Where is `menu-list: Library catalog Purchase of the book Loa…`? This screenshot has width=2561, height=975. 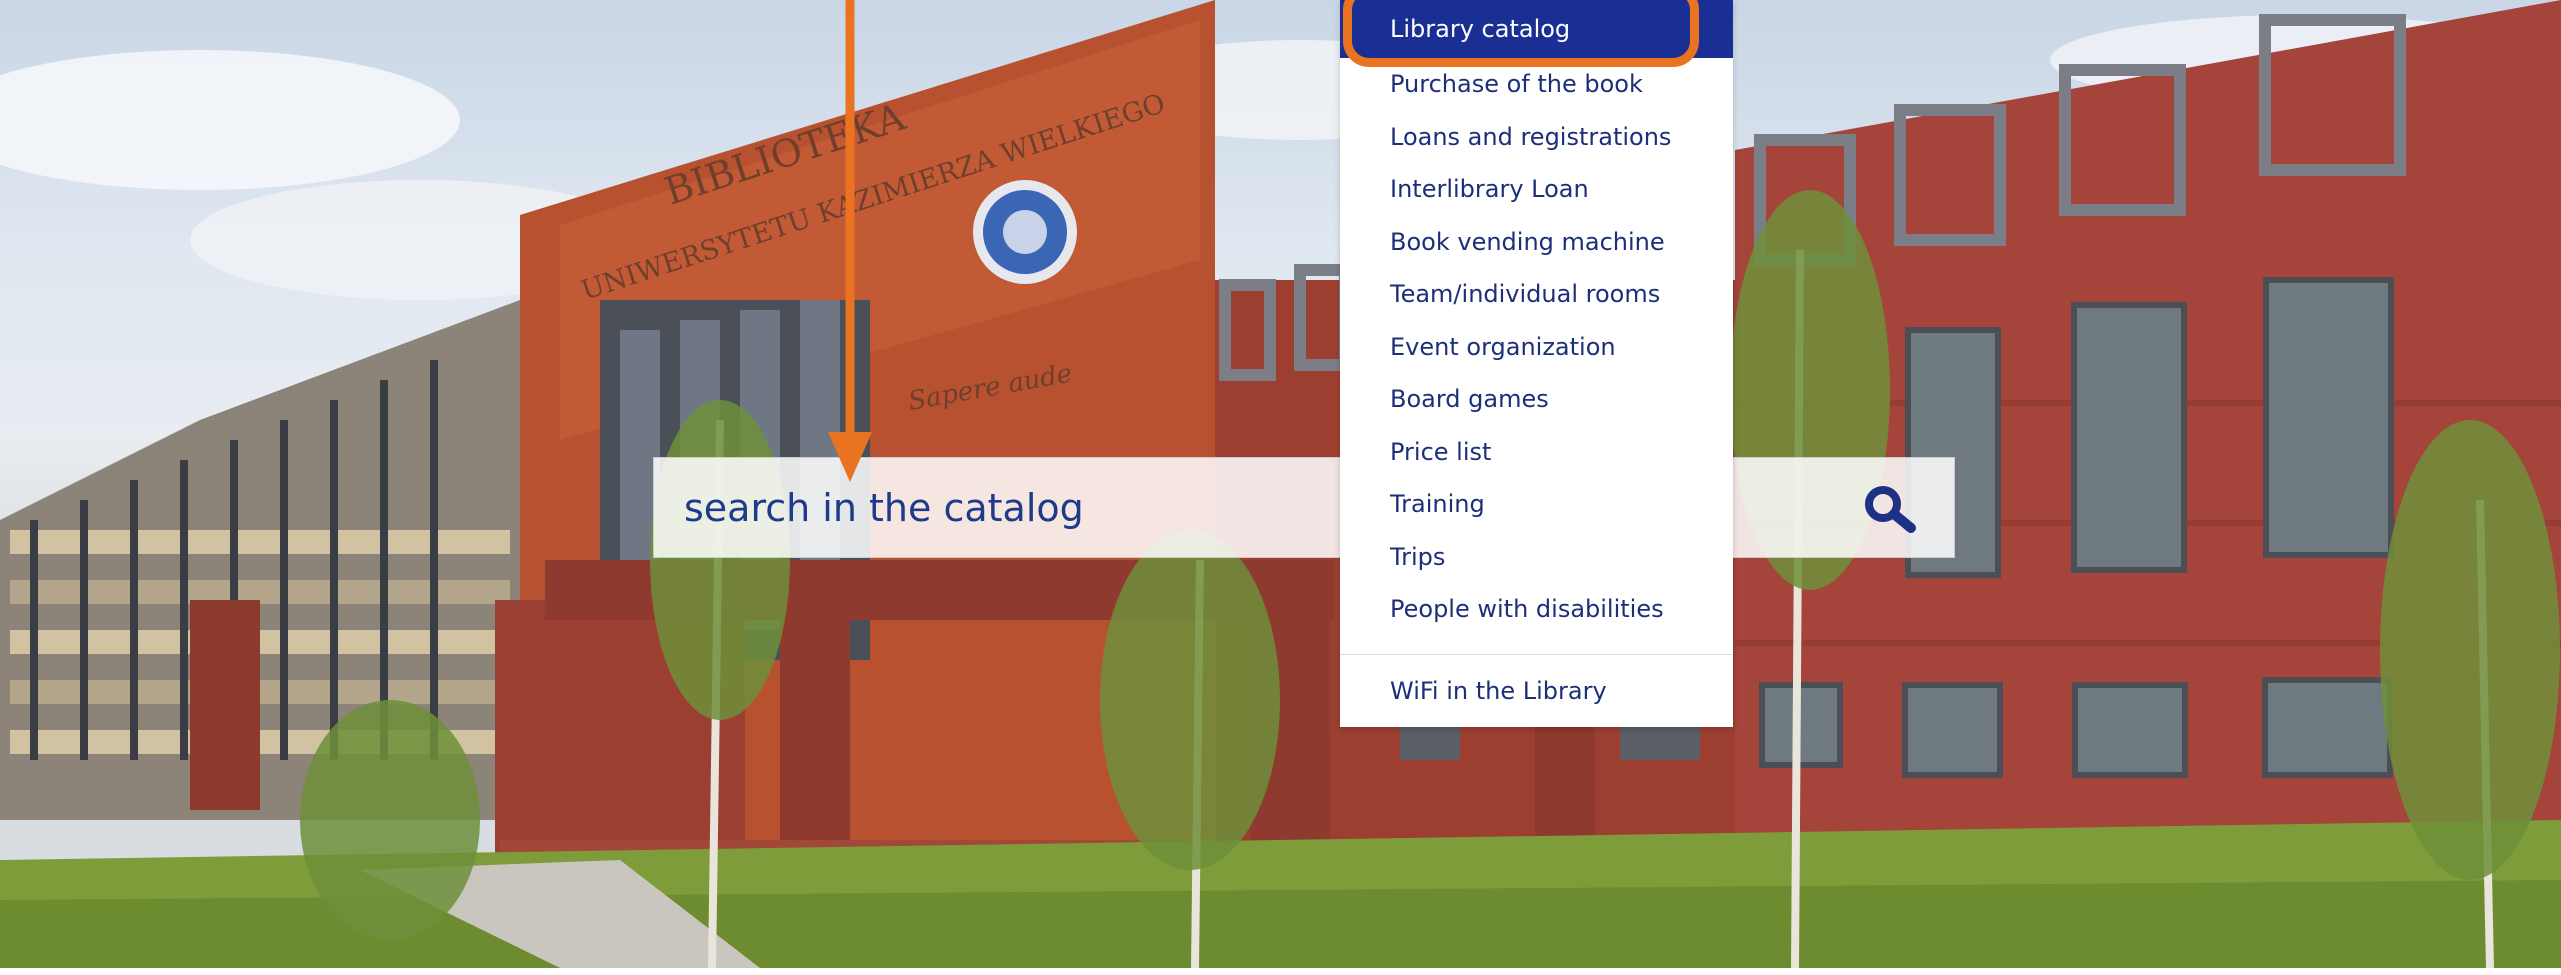
menu-list: Library catalog Purchase of the book Loa… is located at coordinates (1536, 318).